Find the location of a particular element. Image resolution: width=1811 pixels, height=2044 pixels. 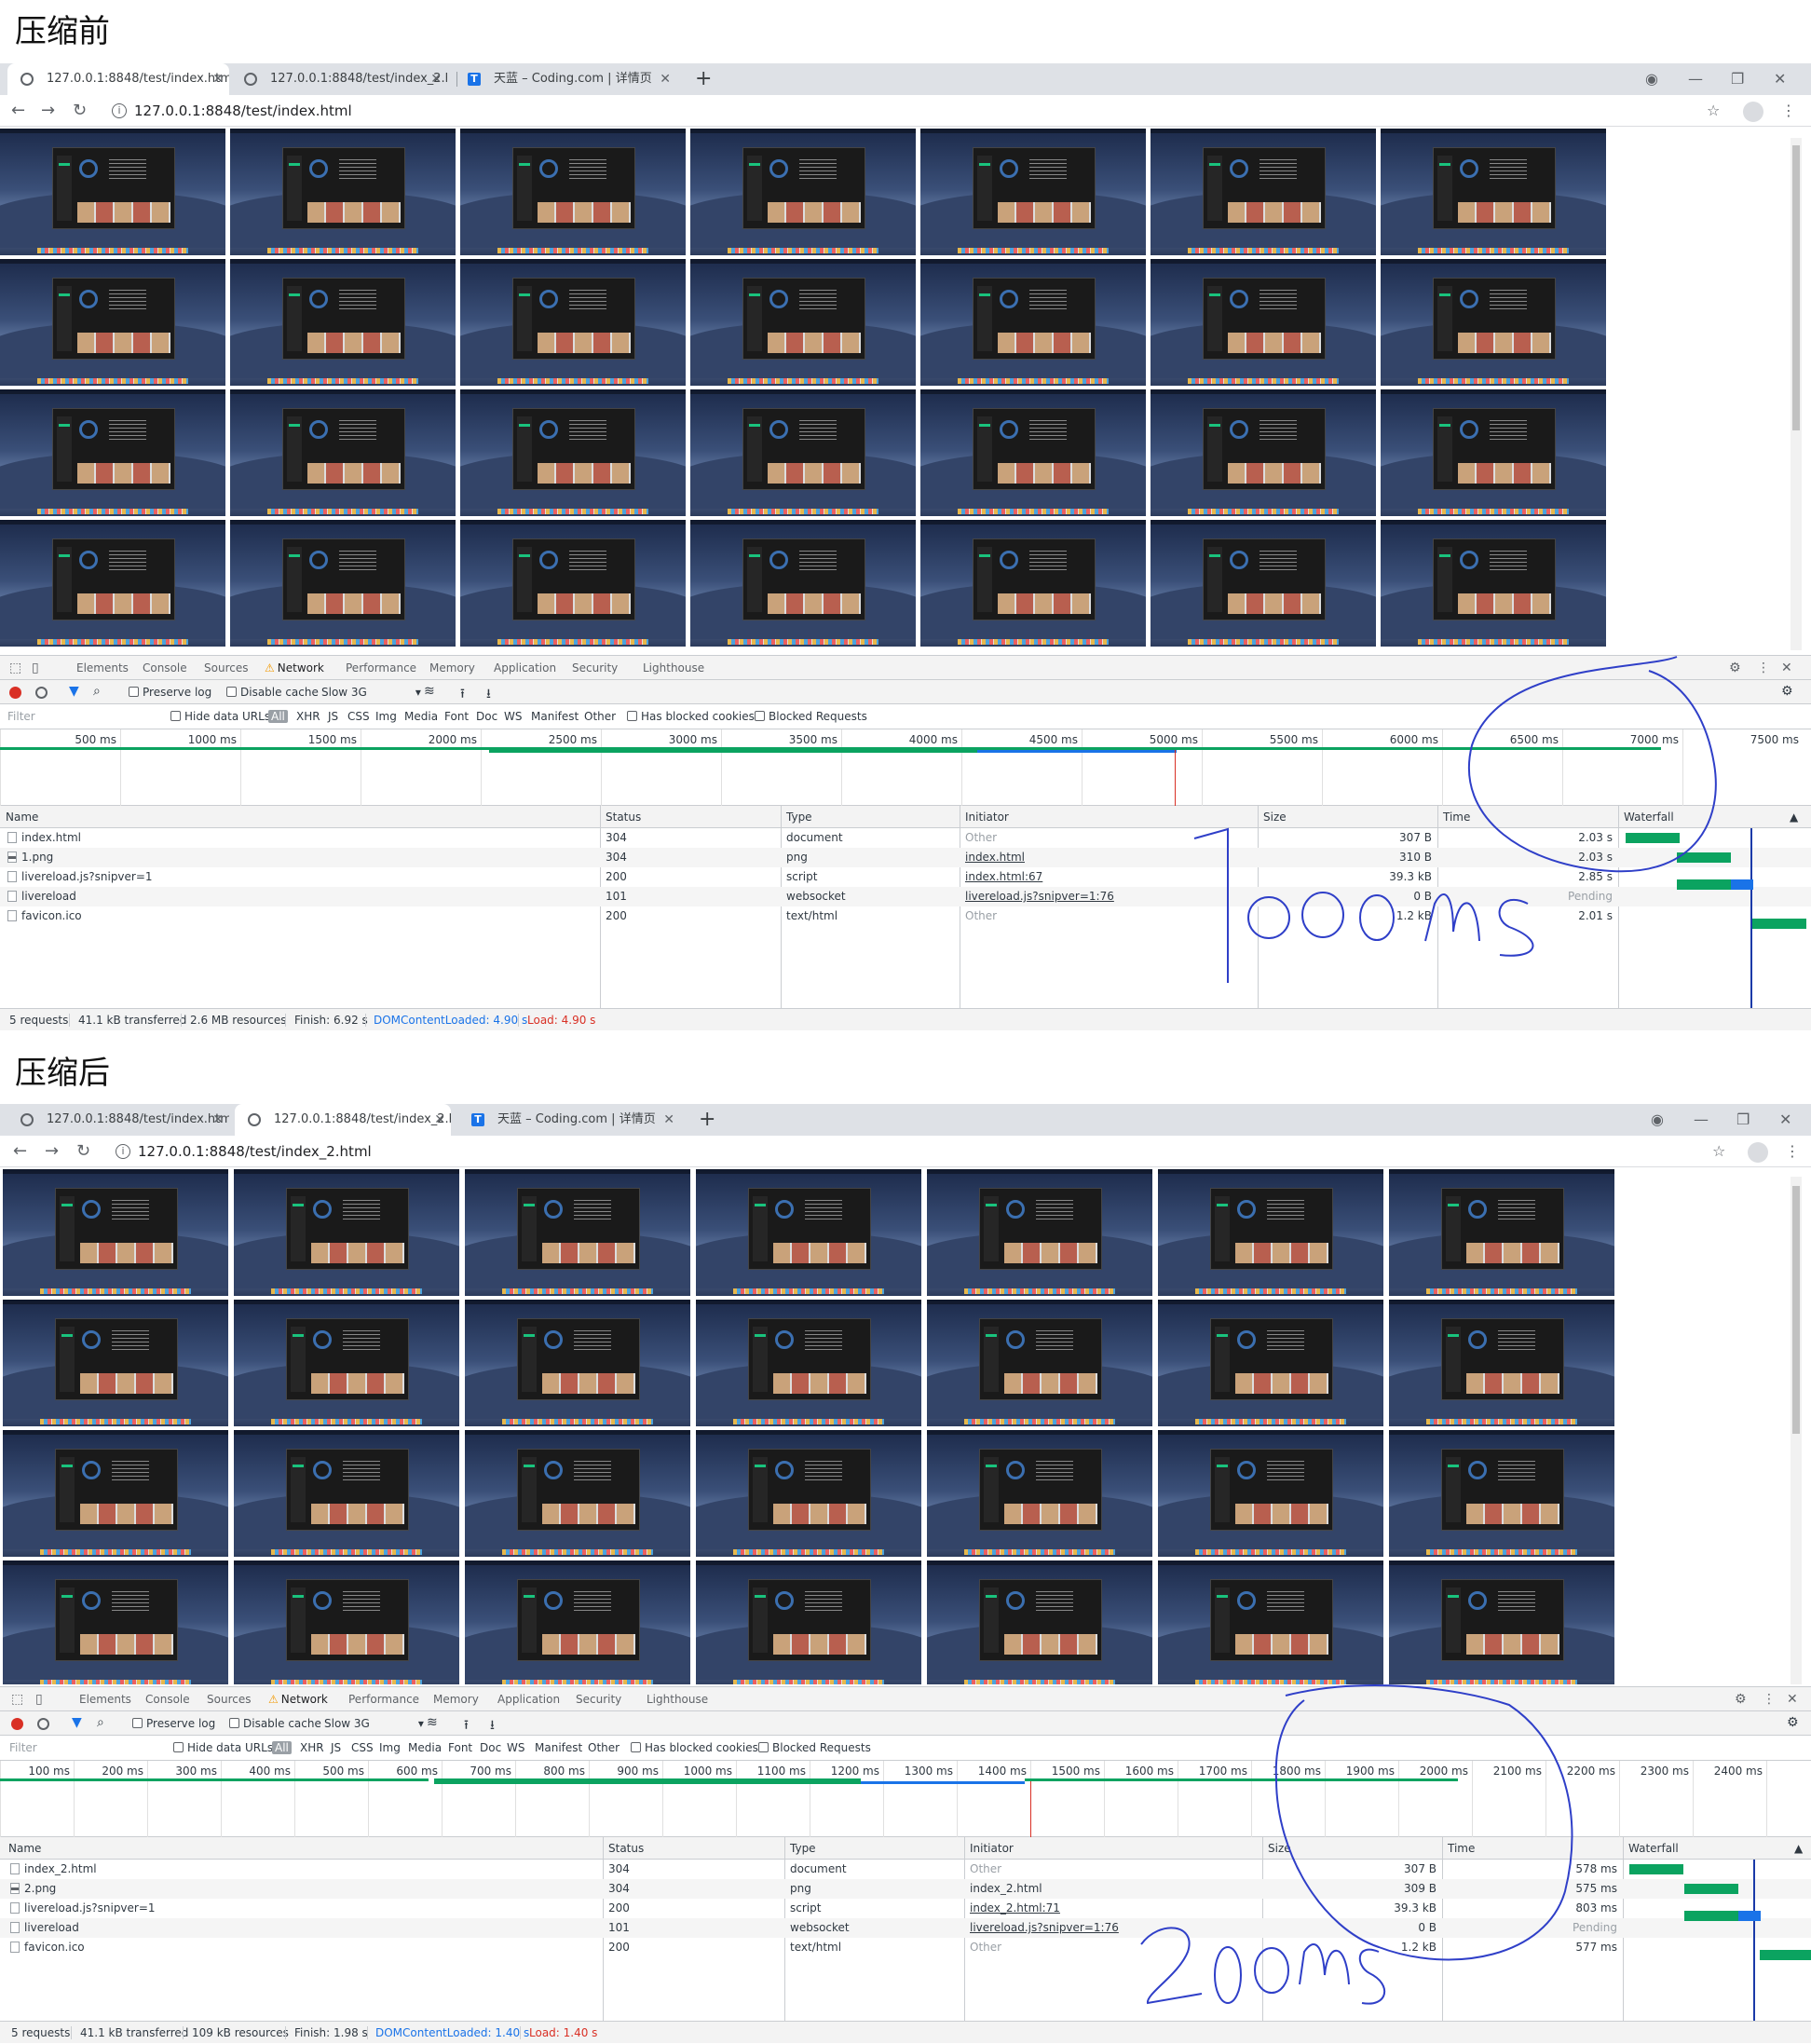

tab-performance: Performance is located at coordinates (381, 668).